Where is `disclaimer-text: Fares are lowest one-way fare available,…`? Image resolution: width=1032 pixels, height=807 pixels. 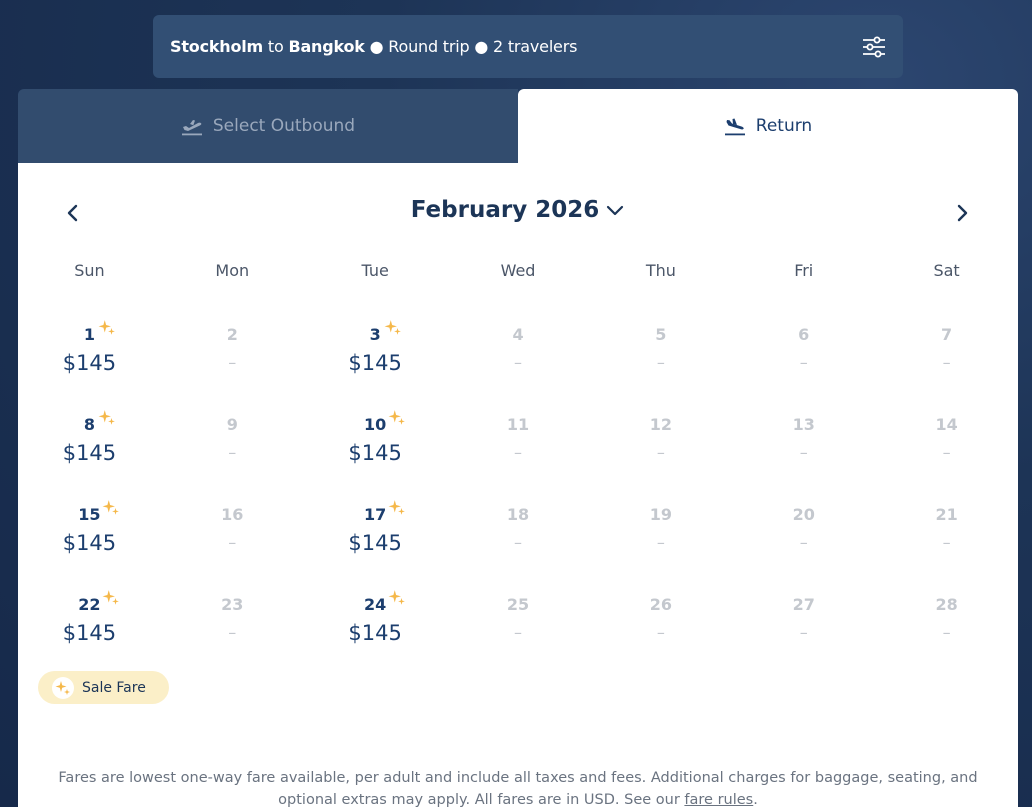 disclaimer-text: Fares are lowest one-way fare available,… is located at coordinates (518, 788).